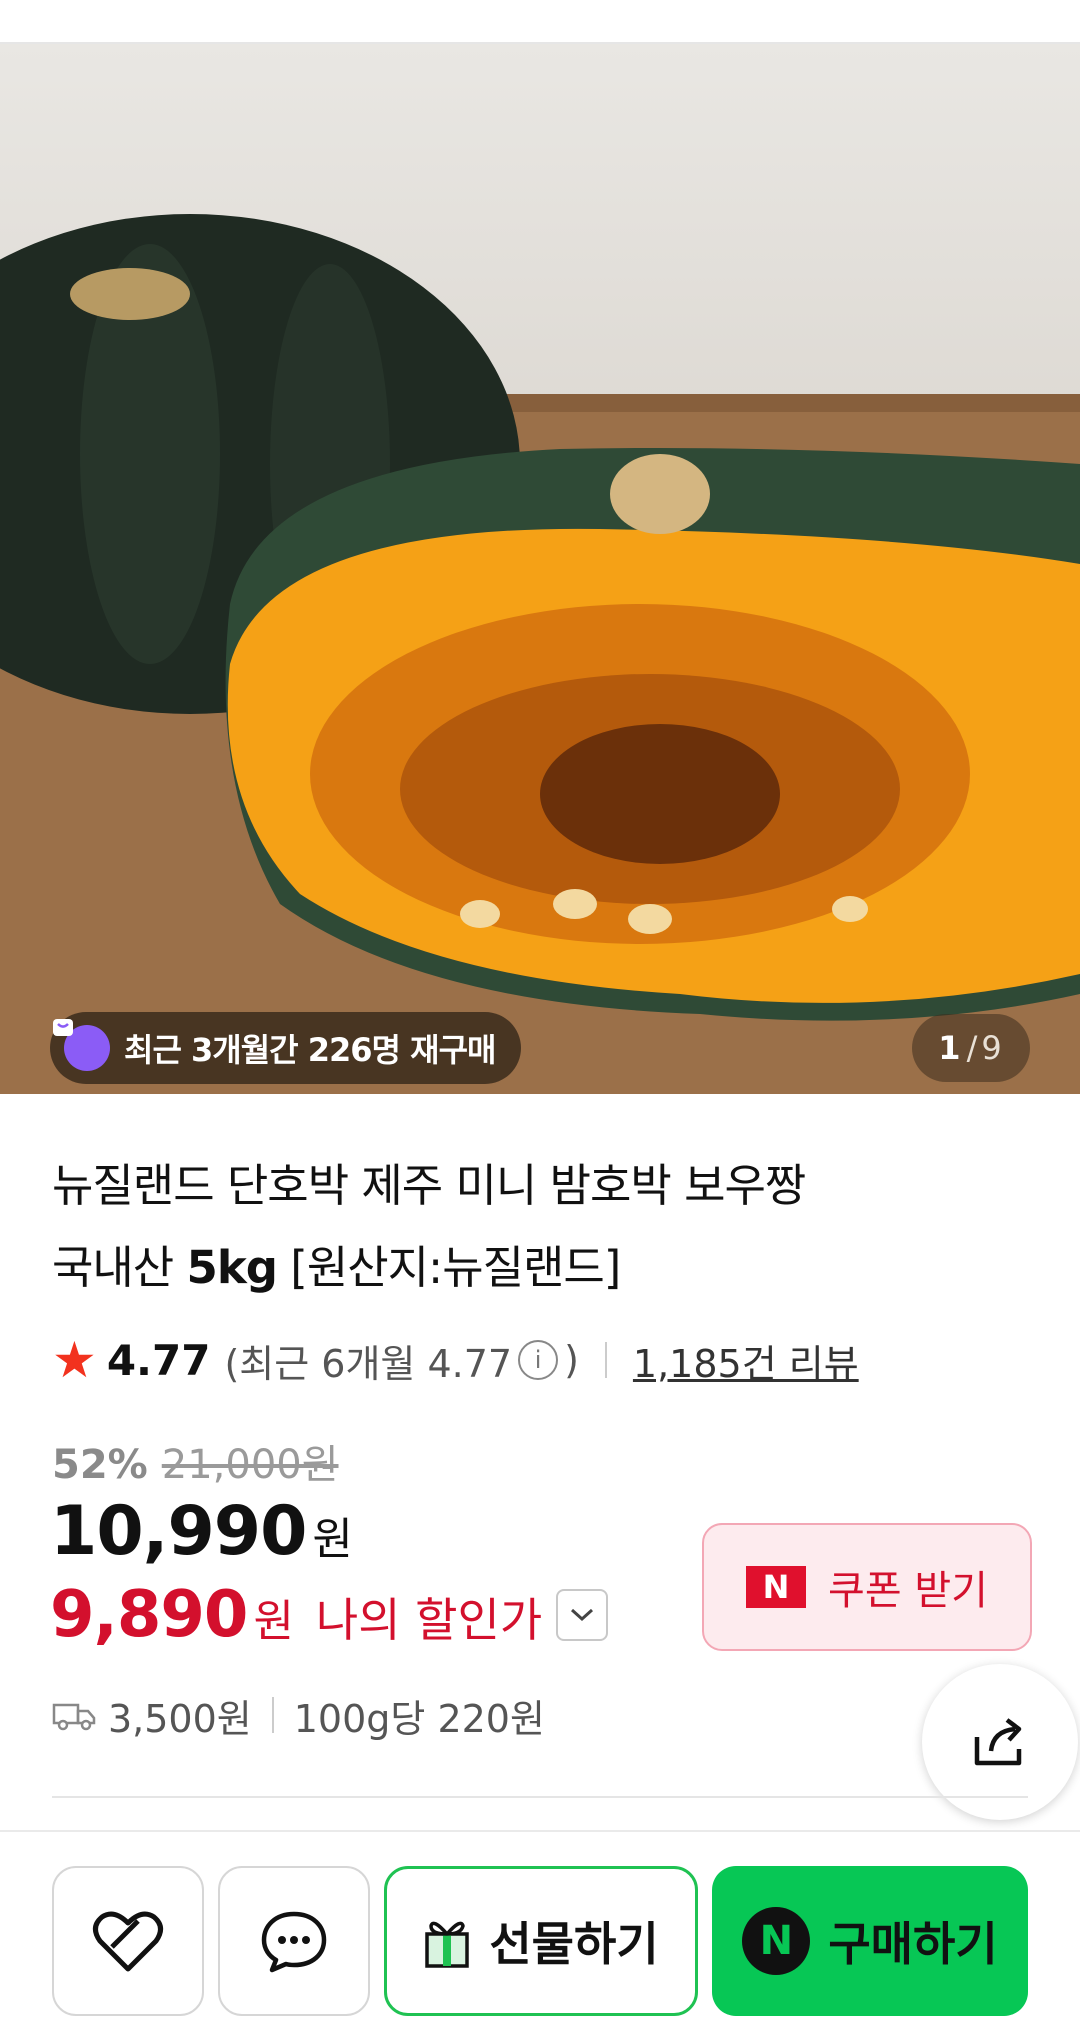  I want to click on sale-price: 10,990 원, so click(201, 1531).